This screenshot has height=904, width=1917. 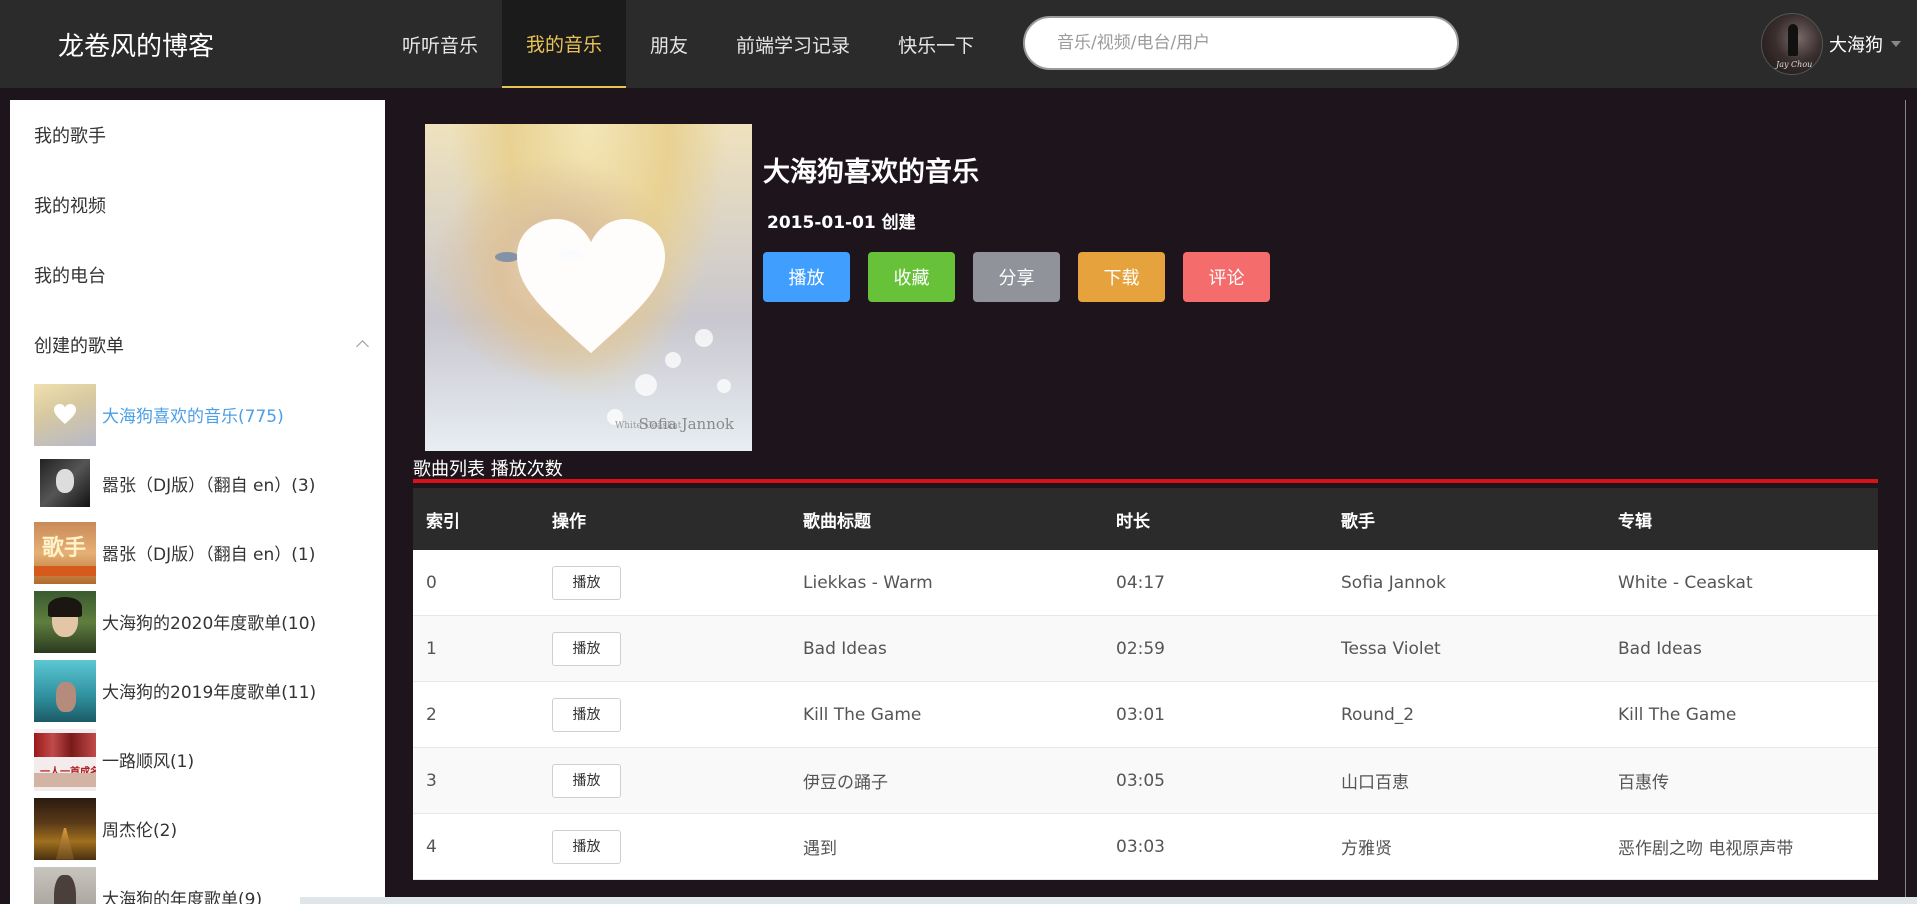 What do you see at coordinates (1226, 277) in the screenshot?
I see `comment-button: 评论` at bounding box center [1226, 277].